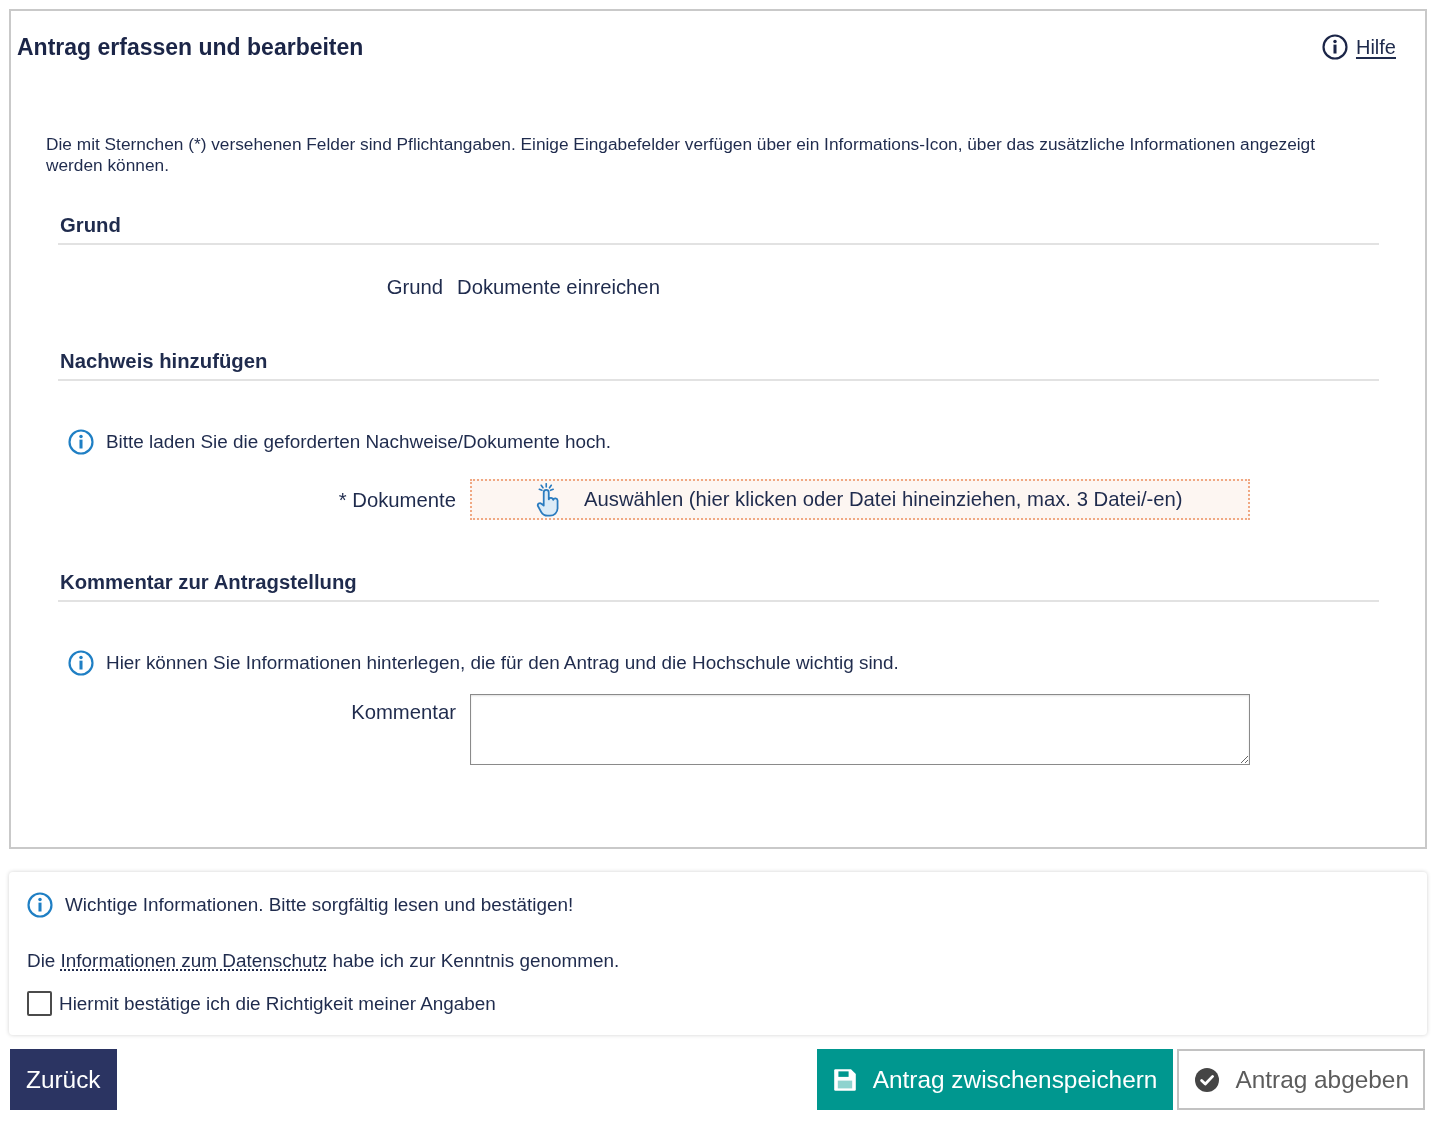  What do you see at coordinates (39, 1003) in the screenshot?
I see `checkbox` at bounding box center [39, 1003].